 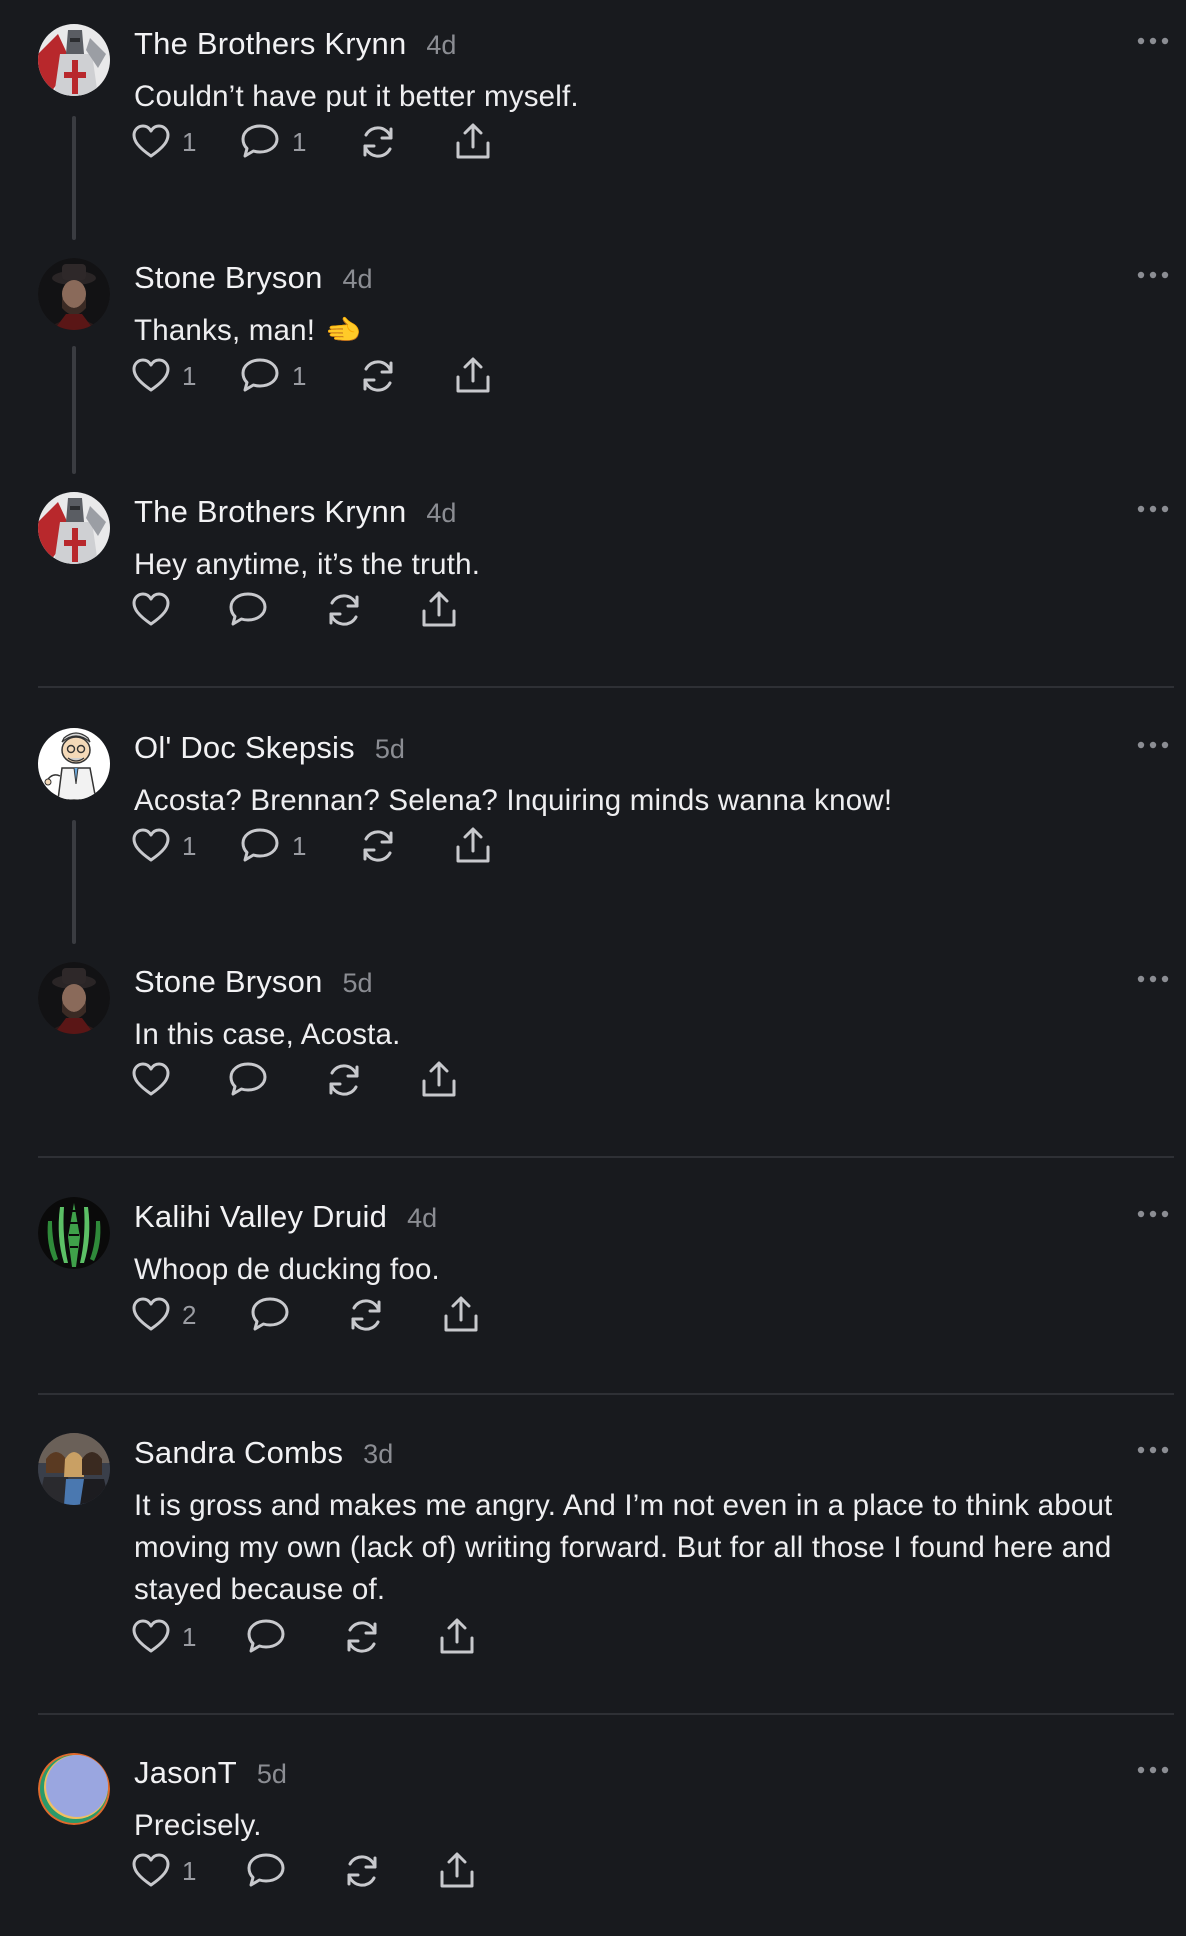 I want to click on comment-header: JasonT 5d, so click(x=210, y=1776).